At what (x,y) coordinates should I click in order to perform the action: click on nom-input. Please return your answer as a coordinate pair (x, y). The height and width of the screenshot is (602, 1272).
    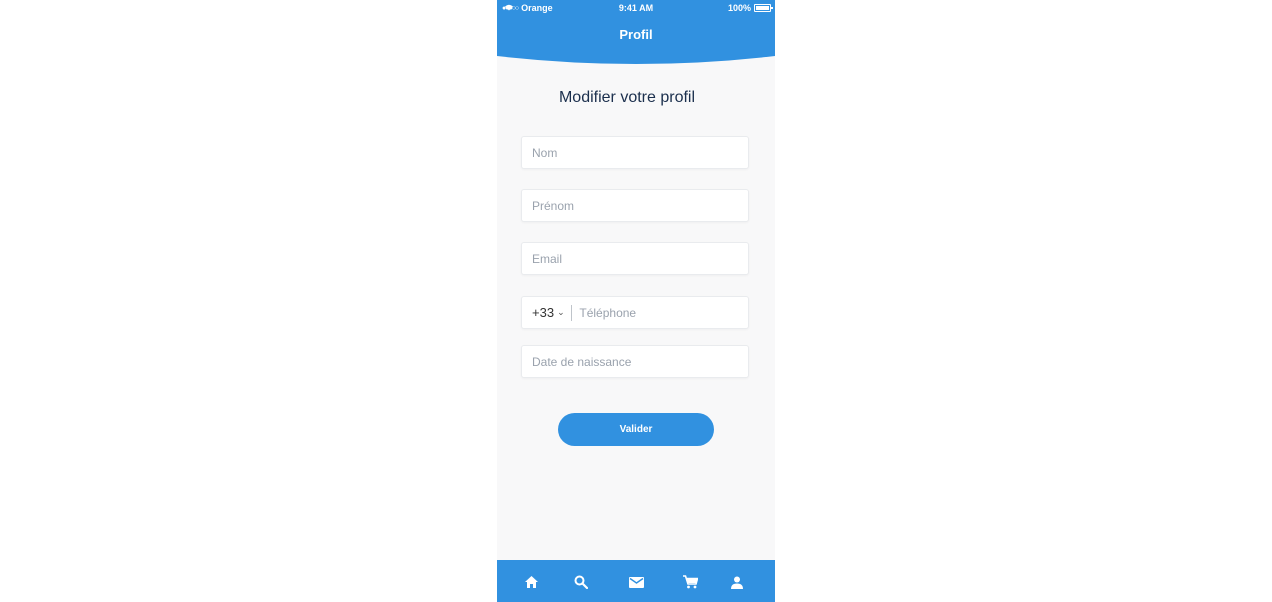
    Looking at the image, I should click on (635, 152).